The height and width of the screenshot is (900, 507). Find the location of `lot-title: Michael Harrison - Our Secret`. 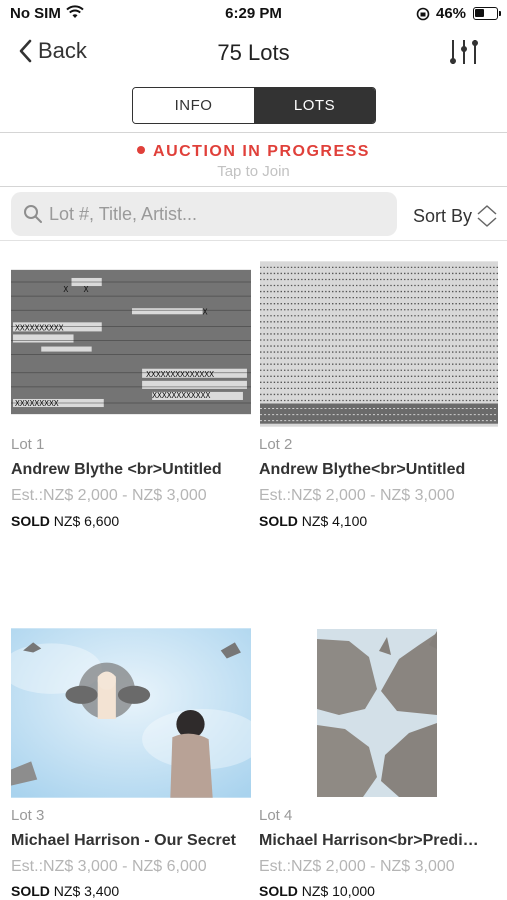

lot-title: Michael Harrison - Our Secret is located at coordinates (123, 840).